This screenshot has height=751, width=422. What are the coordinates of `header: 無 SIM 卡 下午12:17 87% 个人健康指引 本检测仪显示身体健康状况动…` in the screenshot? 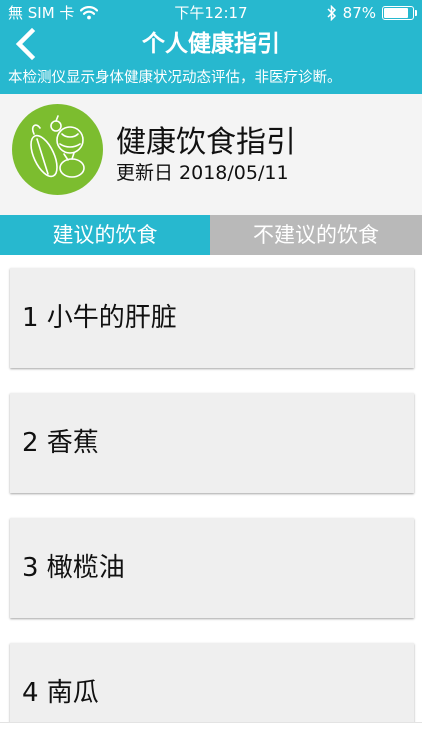 It's located at (211, 47).